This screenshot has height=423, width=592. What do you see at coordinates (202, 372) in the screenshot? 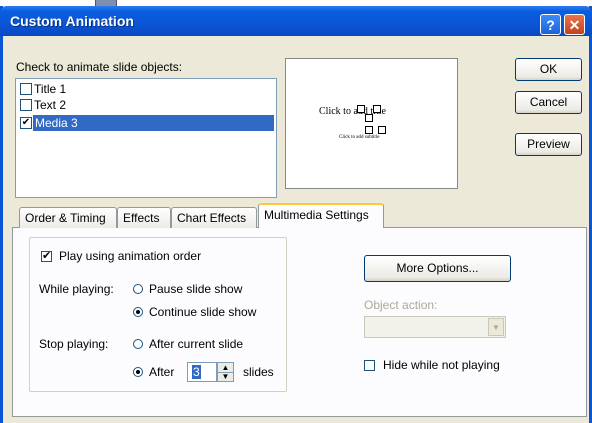
I see `after-slides-input: 3` at bounding box center [202, 372].